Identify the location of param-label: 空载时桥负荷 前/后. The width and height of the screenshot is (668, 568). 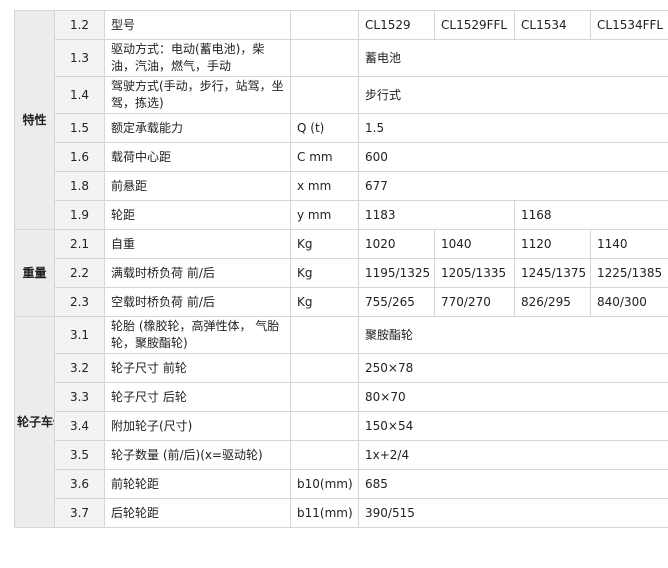
(197, 302).